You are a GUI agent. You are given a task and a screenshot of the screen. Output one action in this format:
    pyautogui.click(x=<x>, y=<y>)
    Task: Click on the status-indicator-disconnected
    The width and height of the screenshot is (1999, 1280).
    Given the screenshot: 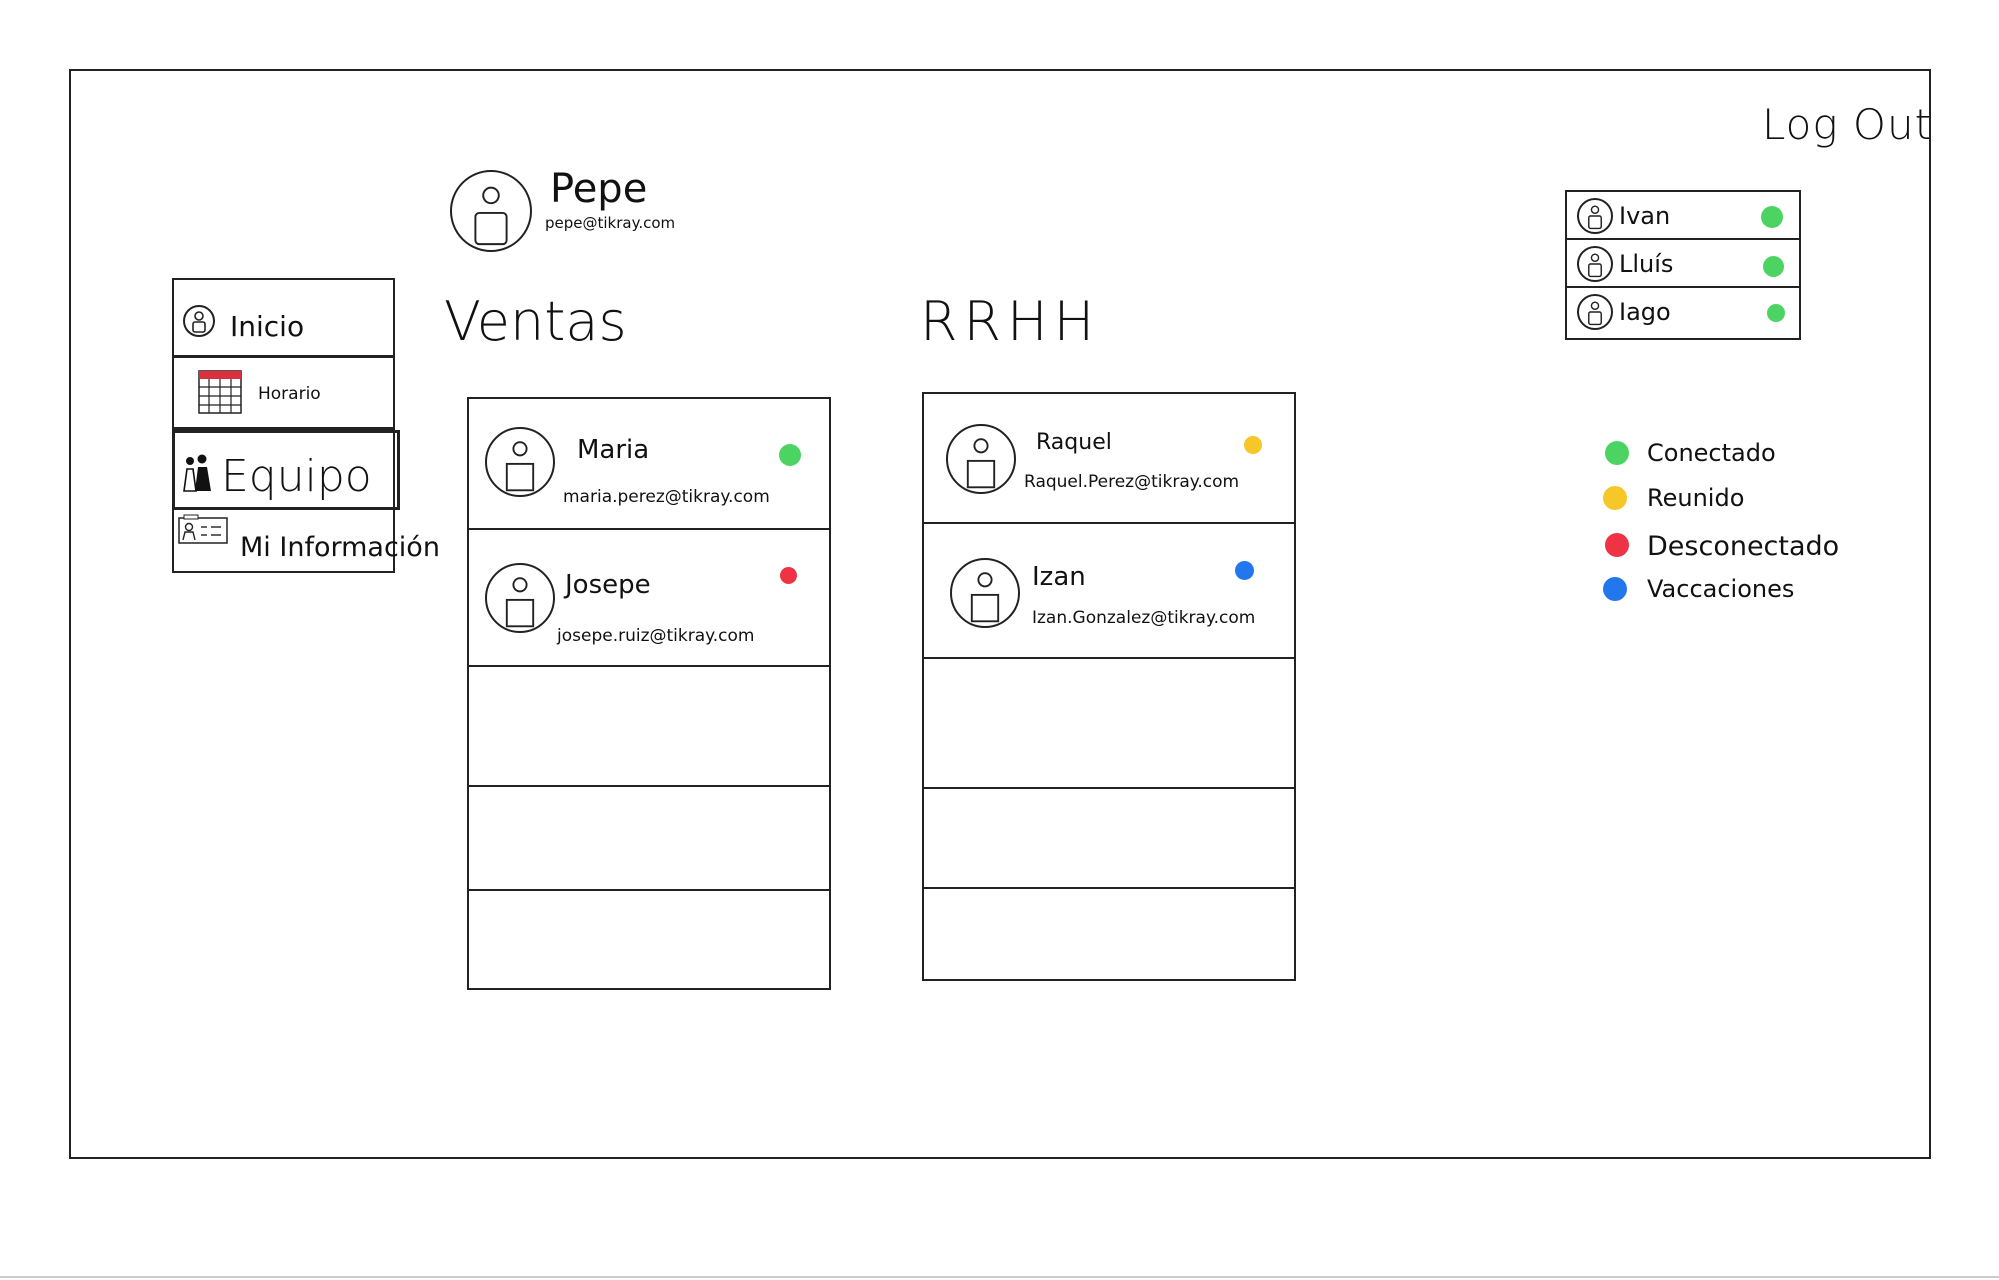 What is the action you would take?
    pyautogui.click(x=788, y=575)
    